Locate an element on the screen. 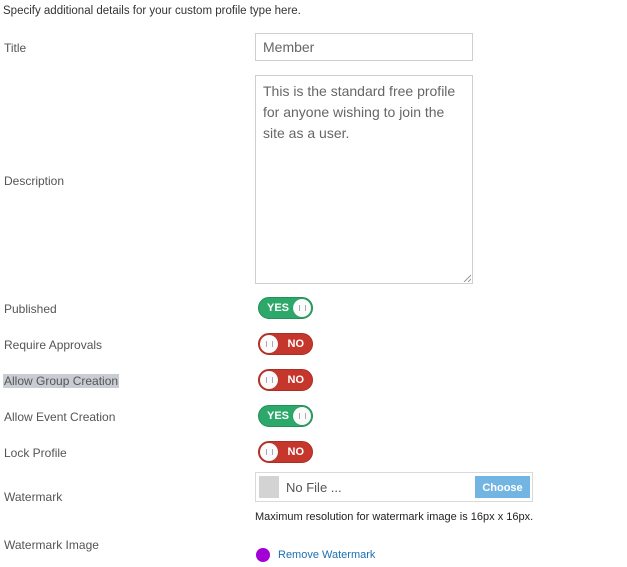 The image size is (627, 567). description-label: Description is located at coordinates (34, 181).